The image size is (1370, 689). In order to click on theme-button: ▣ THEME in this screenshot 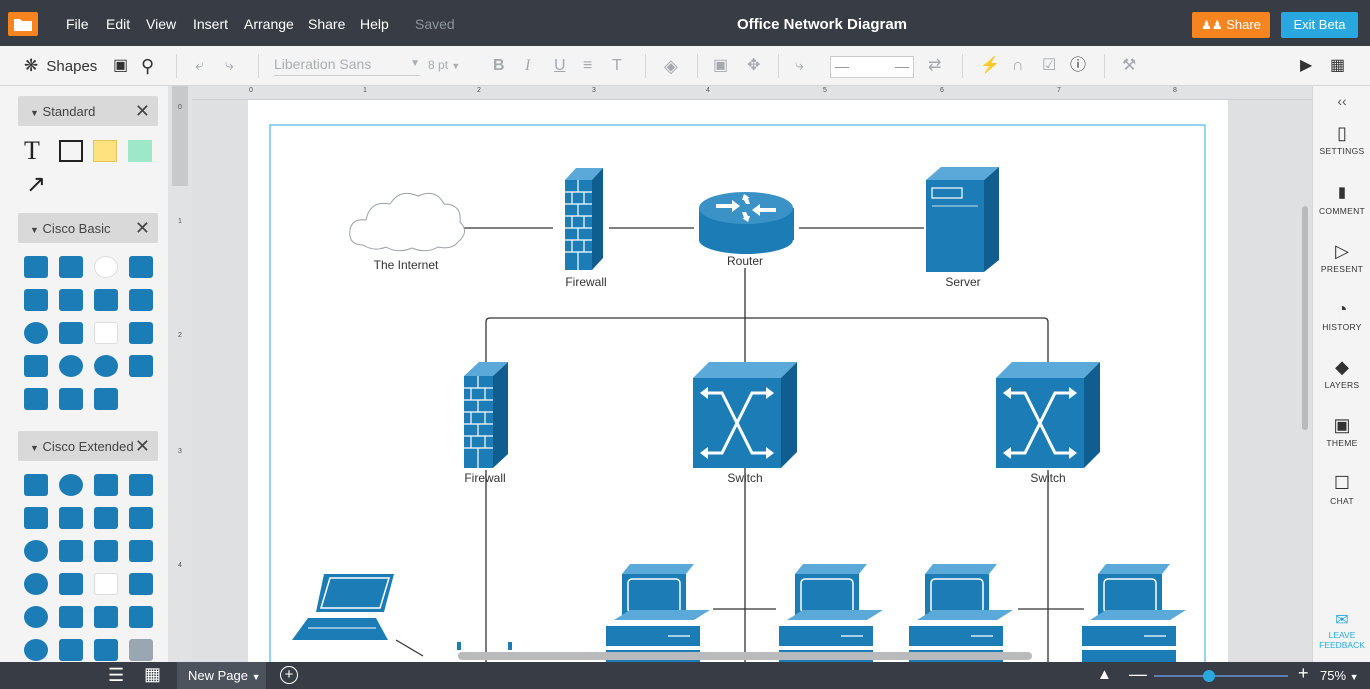, I will do `click(1341, 431)`.